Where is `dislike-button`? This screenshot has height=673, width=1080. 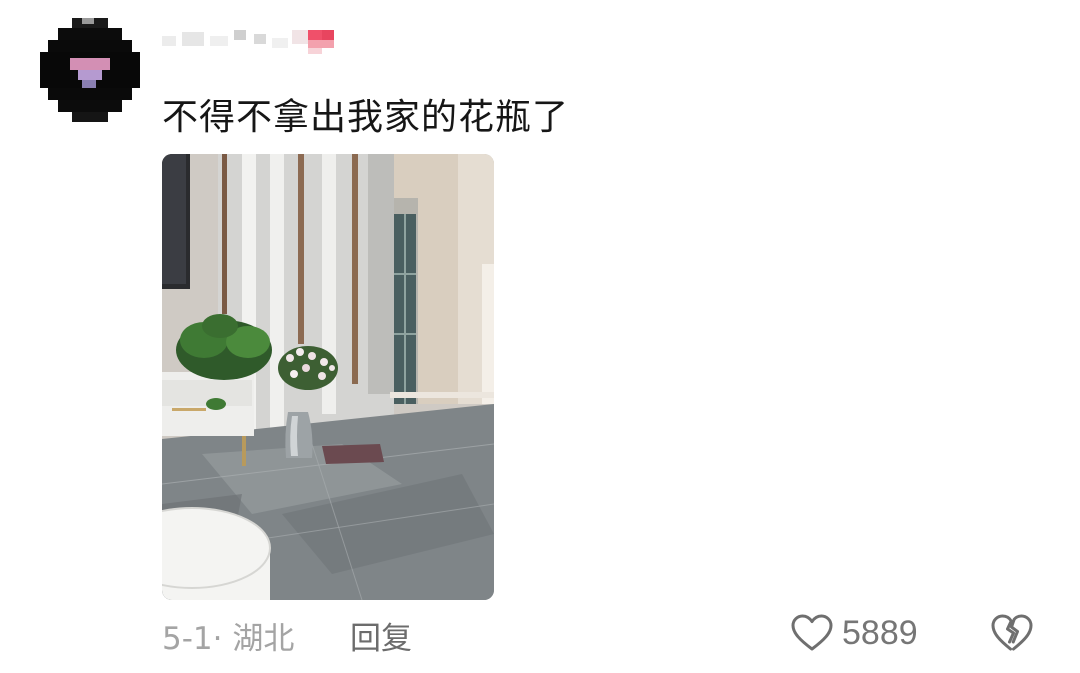 dislike-button is located at coordinates (1012, 633).